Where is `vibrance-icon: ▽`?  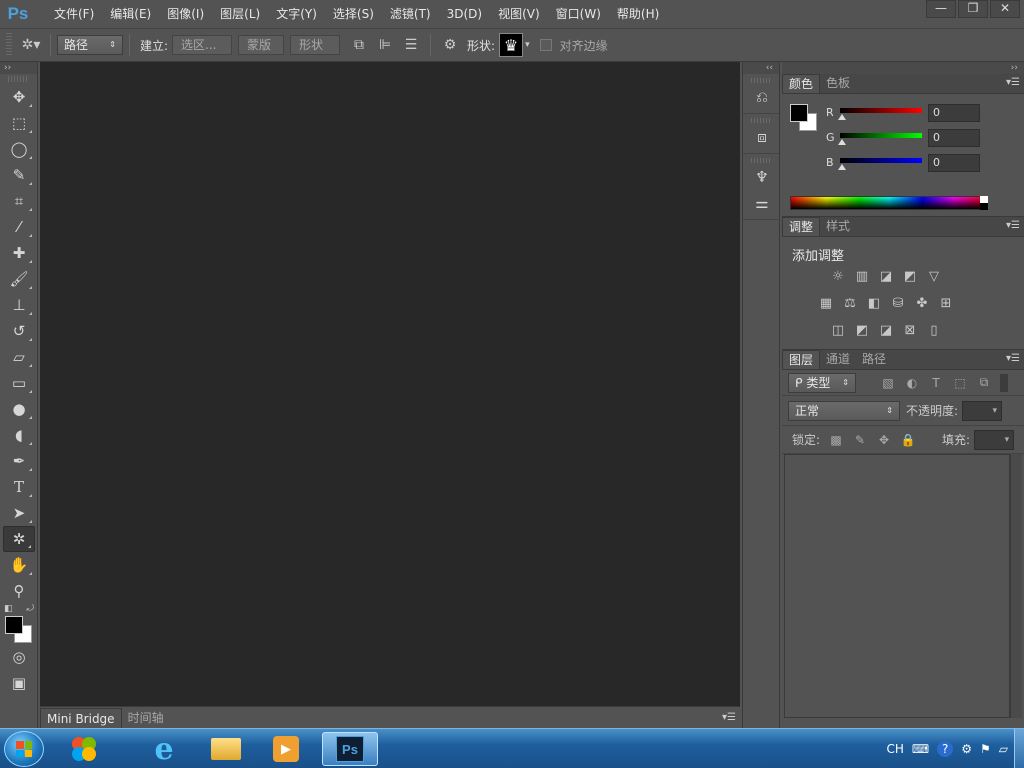 vibrance-icon: ▽ is located at coordinates (934, 276).